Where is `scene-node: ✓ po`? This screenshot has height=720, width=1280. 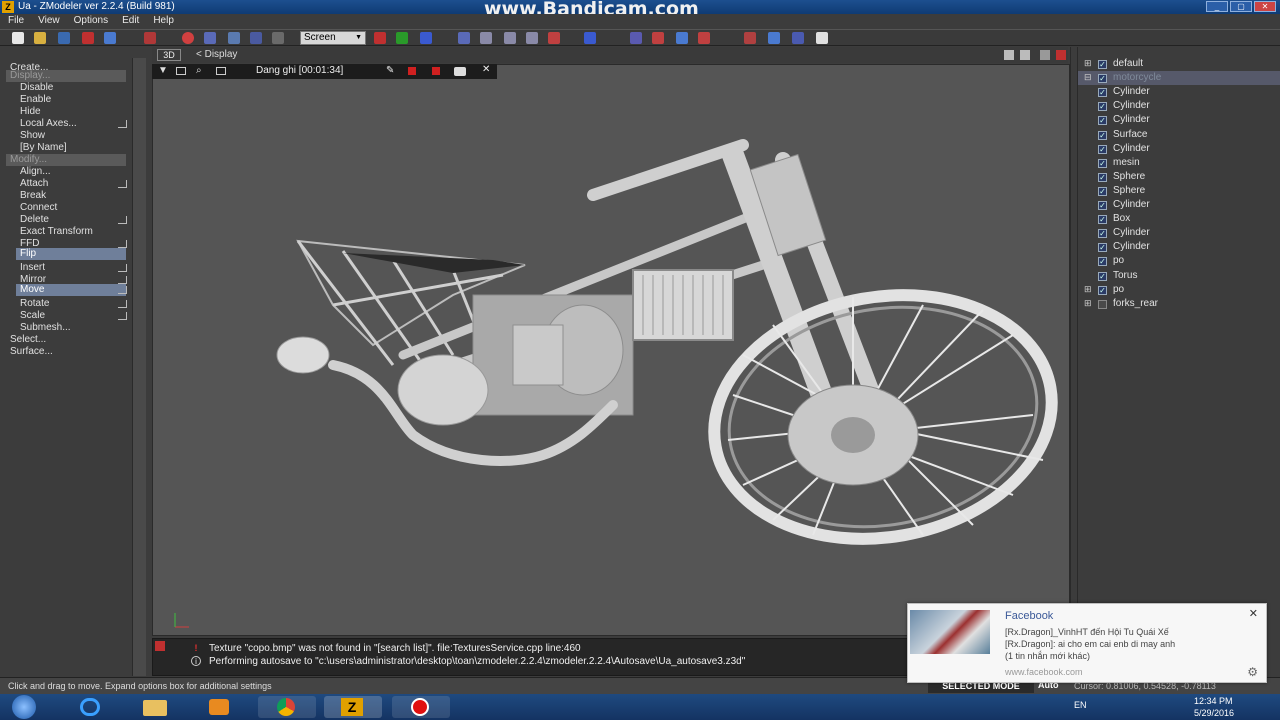 scene-node: ✓ po is located at coordinates (1179, 261).